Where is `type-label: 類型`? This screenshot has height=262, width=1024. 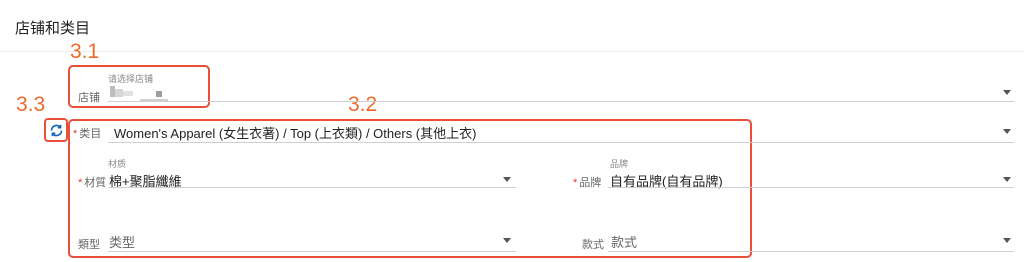
type-label: 類型 is located at coordinates (89, 245).